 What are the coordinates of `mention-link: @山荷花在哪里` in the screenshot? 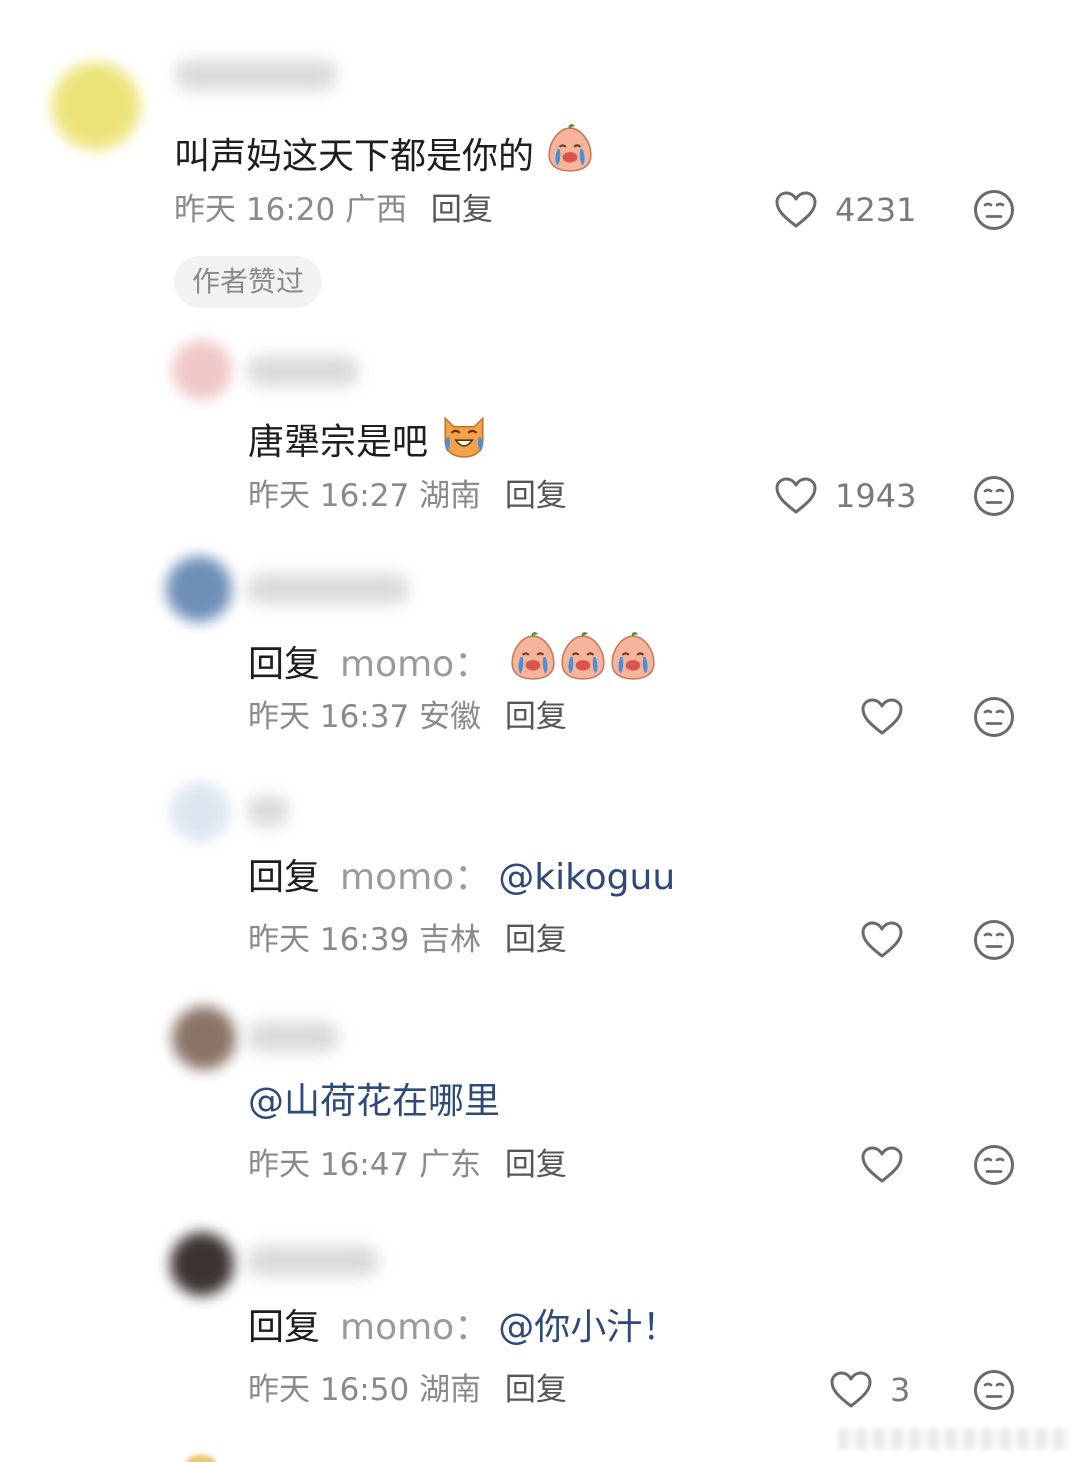 It's located at (374, 1101).